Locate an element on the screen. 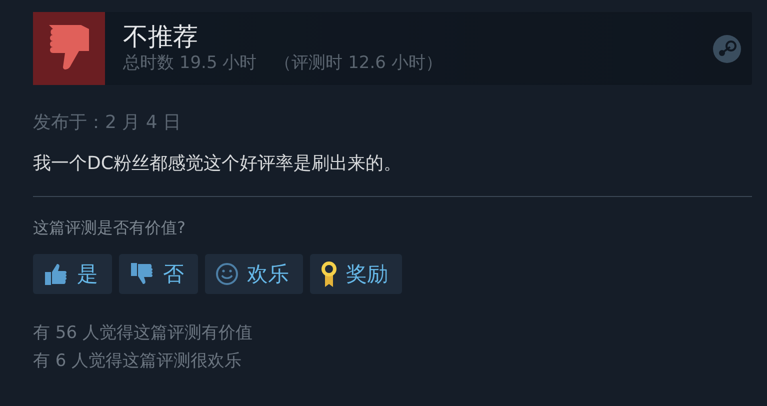  review-text: 我一个DC粉丝都感觉这个好评率是刷出来的。 is located at coordinates (217, 164).